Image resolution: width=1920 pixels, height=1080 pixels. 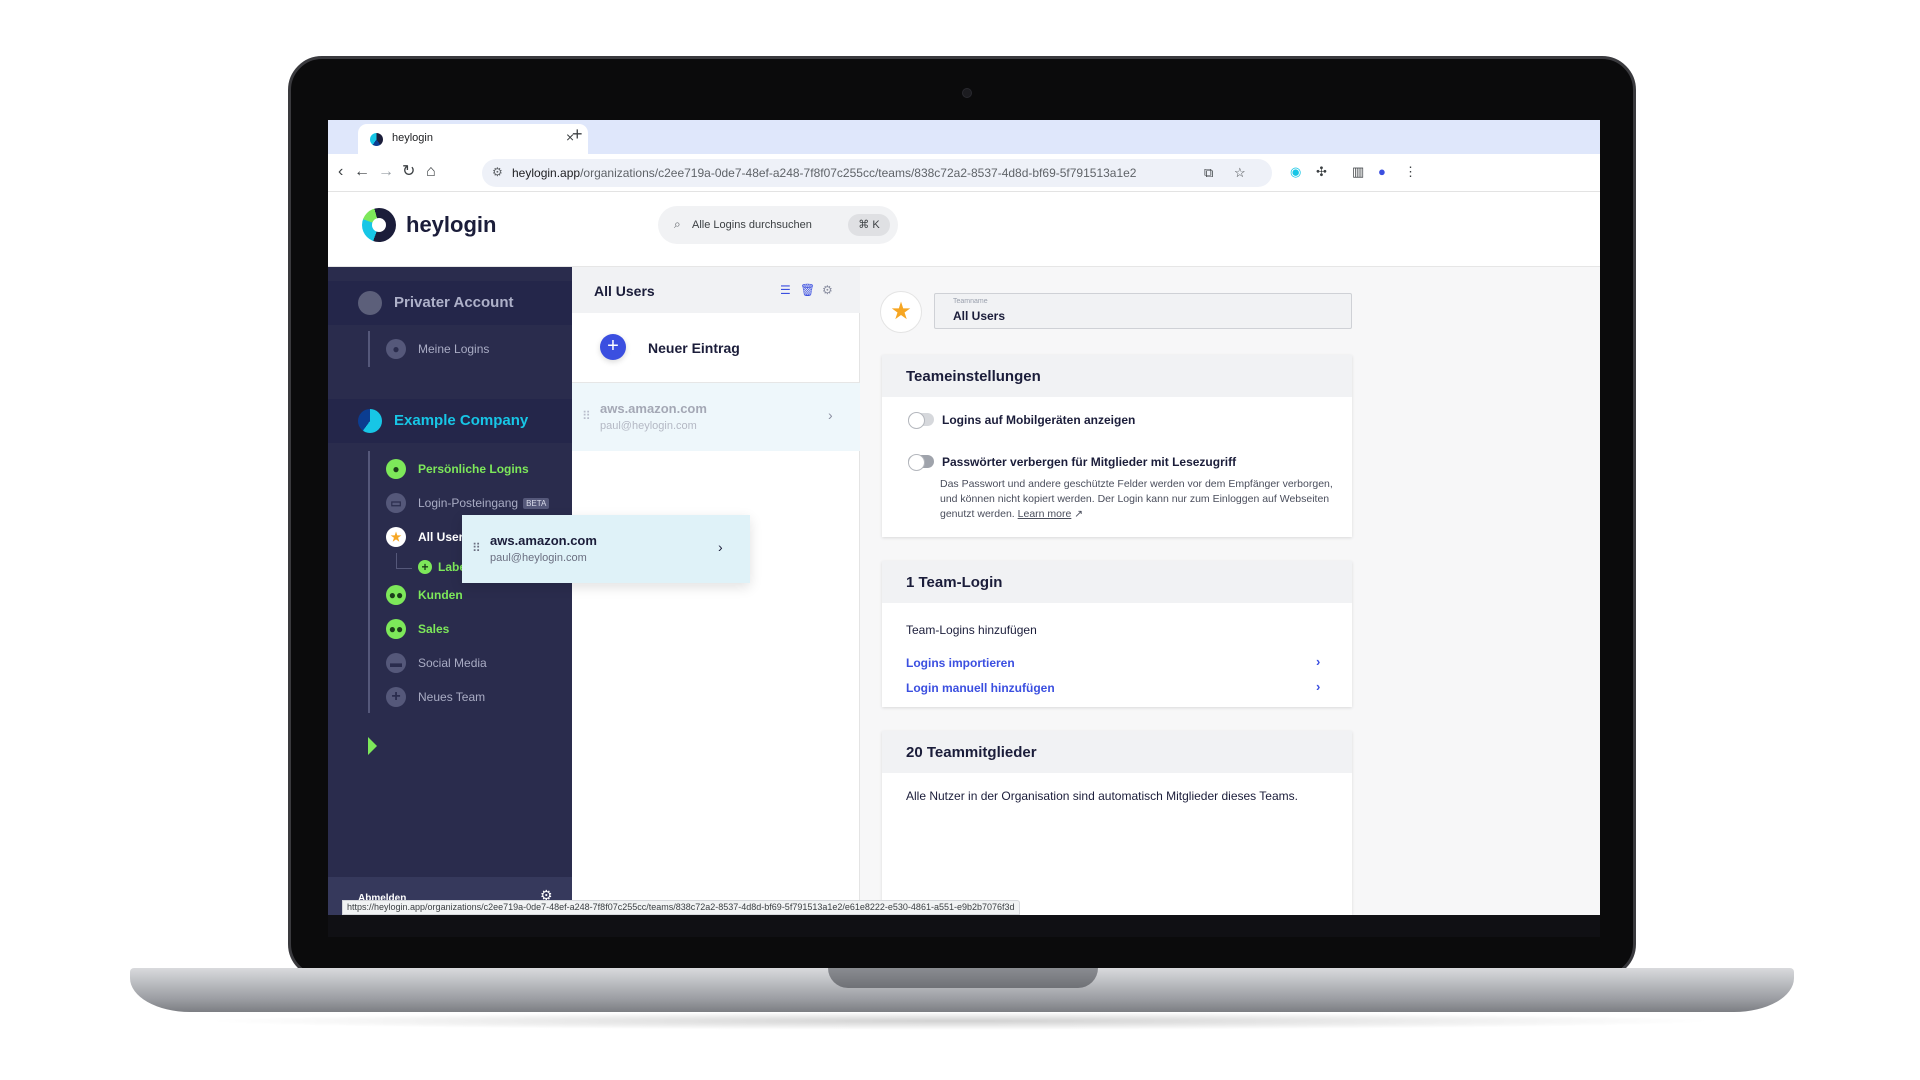 What do you see at coordinates (1295, 172) in the screenshot?
I see `heylogin-extension-icon: ◉` at bounding box center [1295, 172].